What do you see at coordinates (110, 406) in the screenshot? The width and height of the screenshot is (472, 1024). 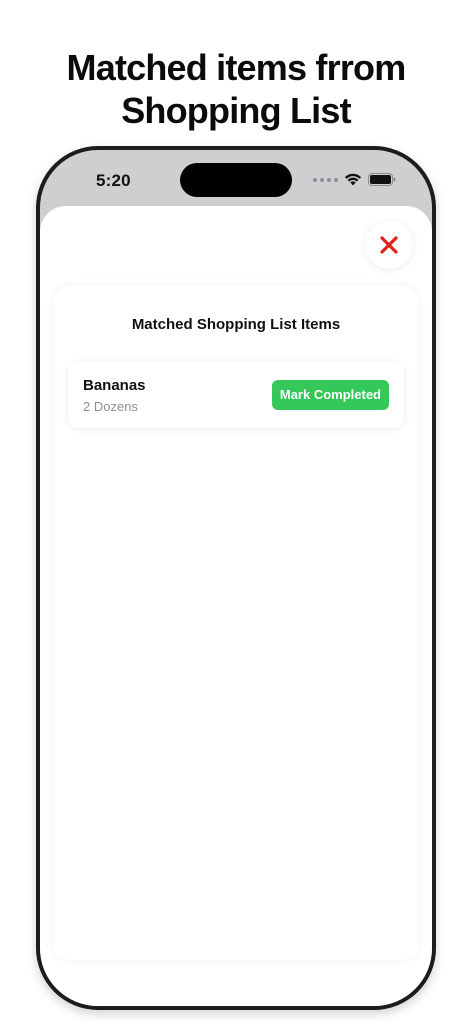 I see `item-quantity: 2 Dozens` at bounding box center [110, 406].